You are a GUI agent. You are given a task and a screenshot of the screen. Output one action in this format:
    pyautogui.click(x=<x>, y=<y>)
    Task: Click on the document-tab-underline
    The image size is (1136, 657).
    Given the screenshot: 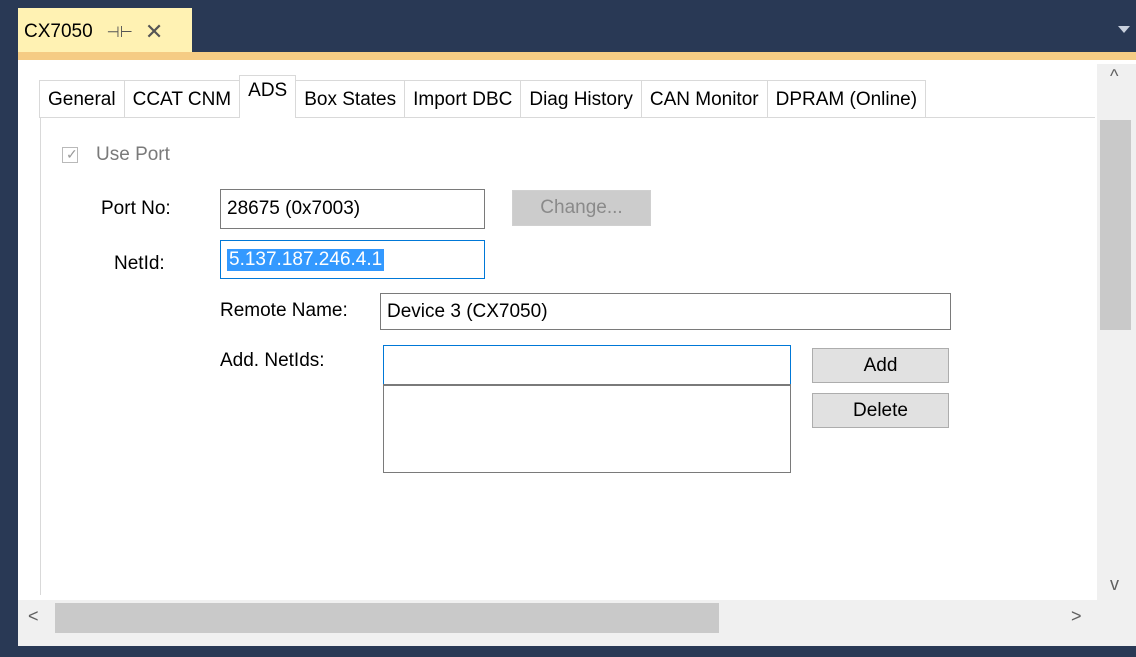 What is the action you would take?
    pyautogui.click(x=577, y=56)
    